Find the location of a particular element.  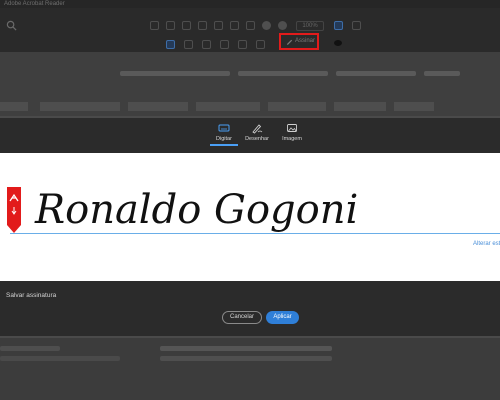

cursor-icon is located at coordinates (234, 25).